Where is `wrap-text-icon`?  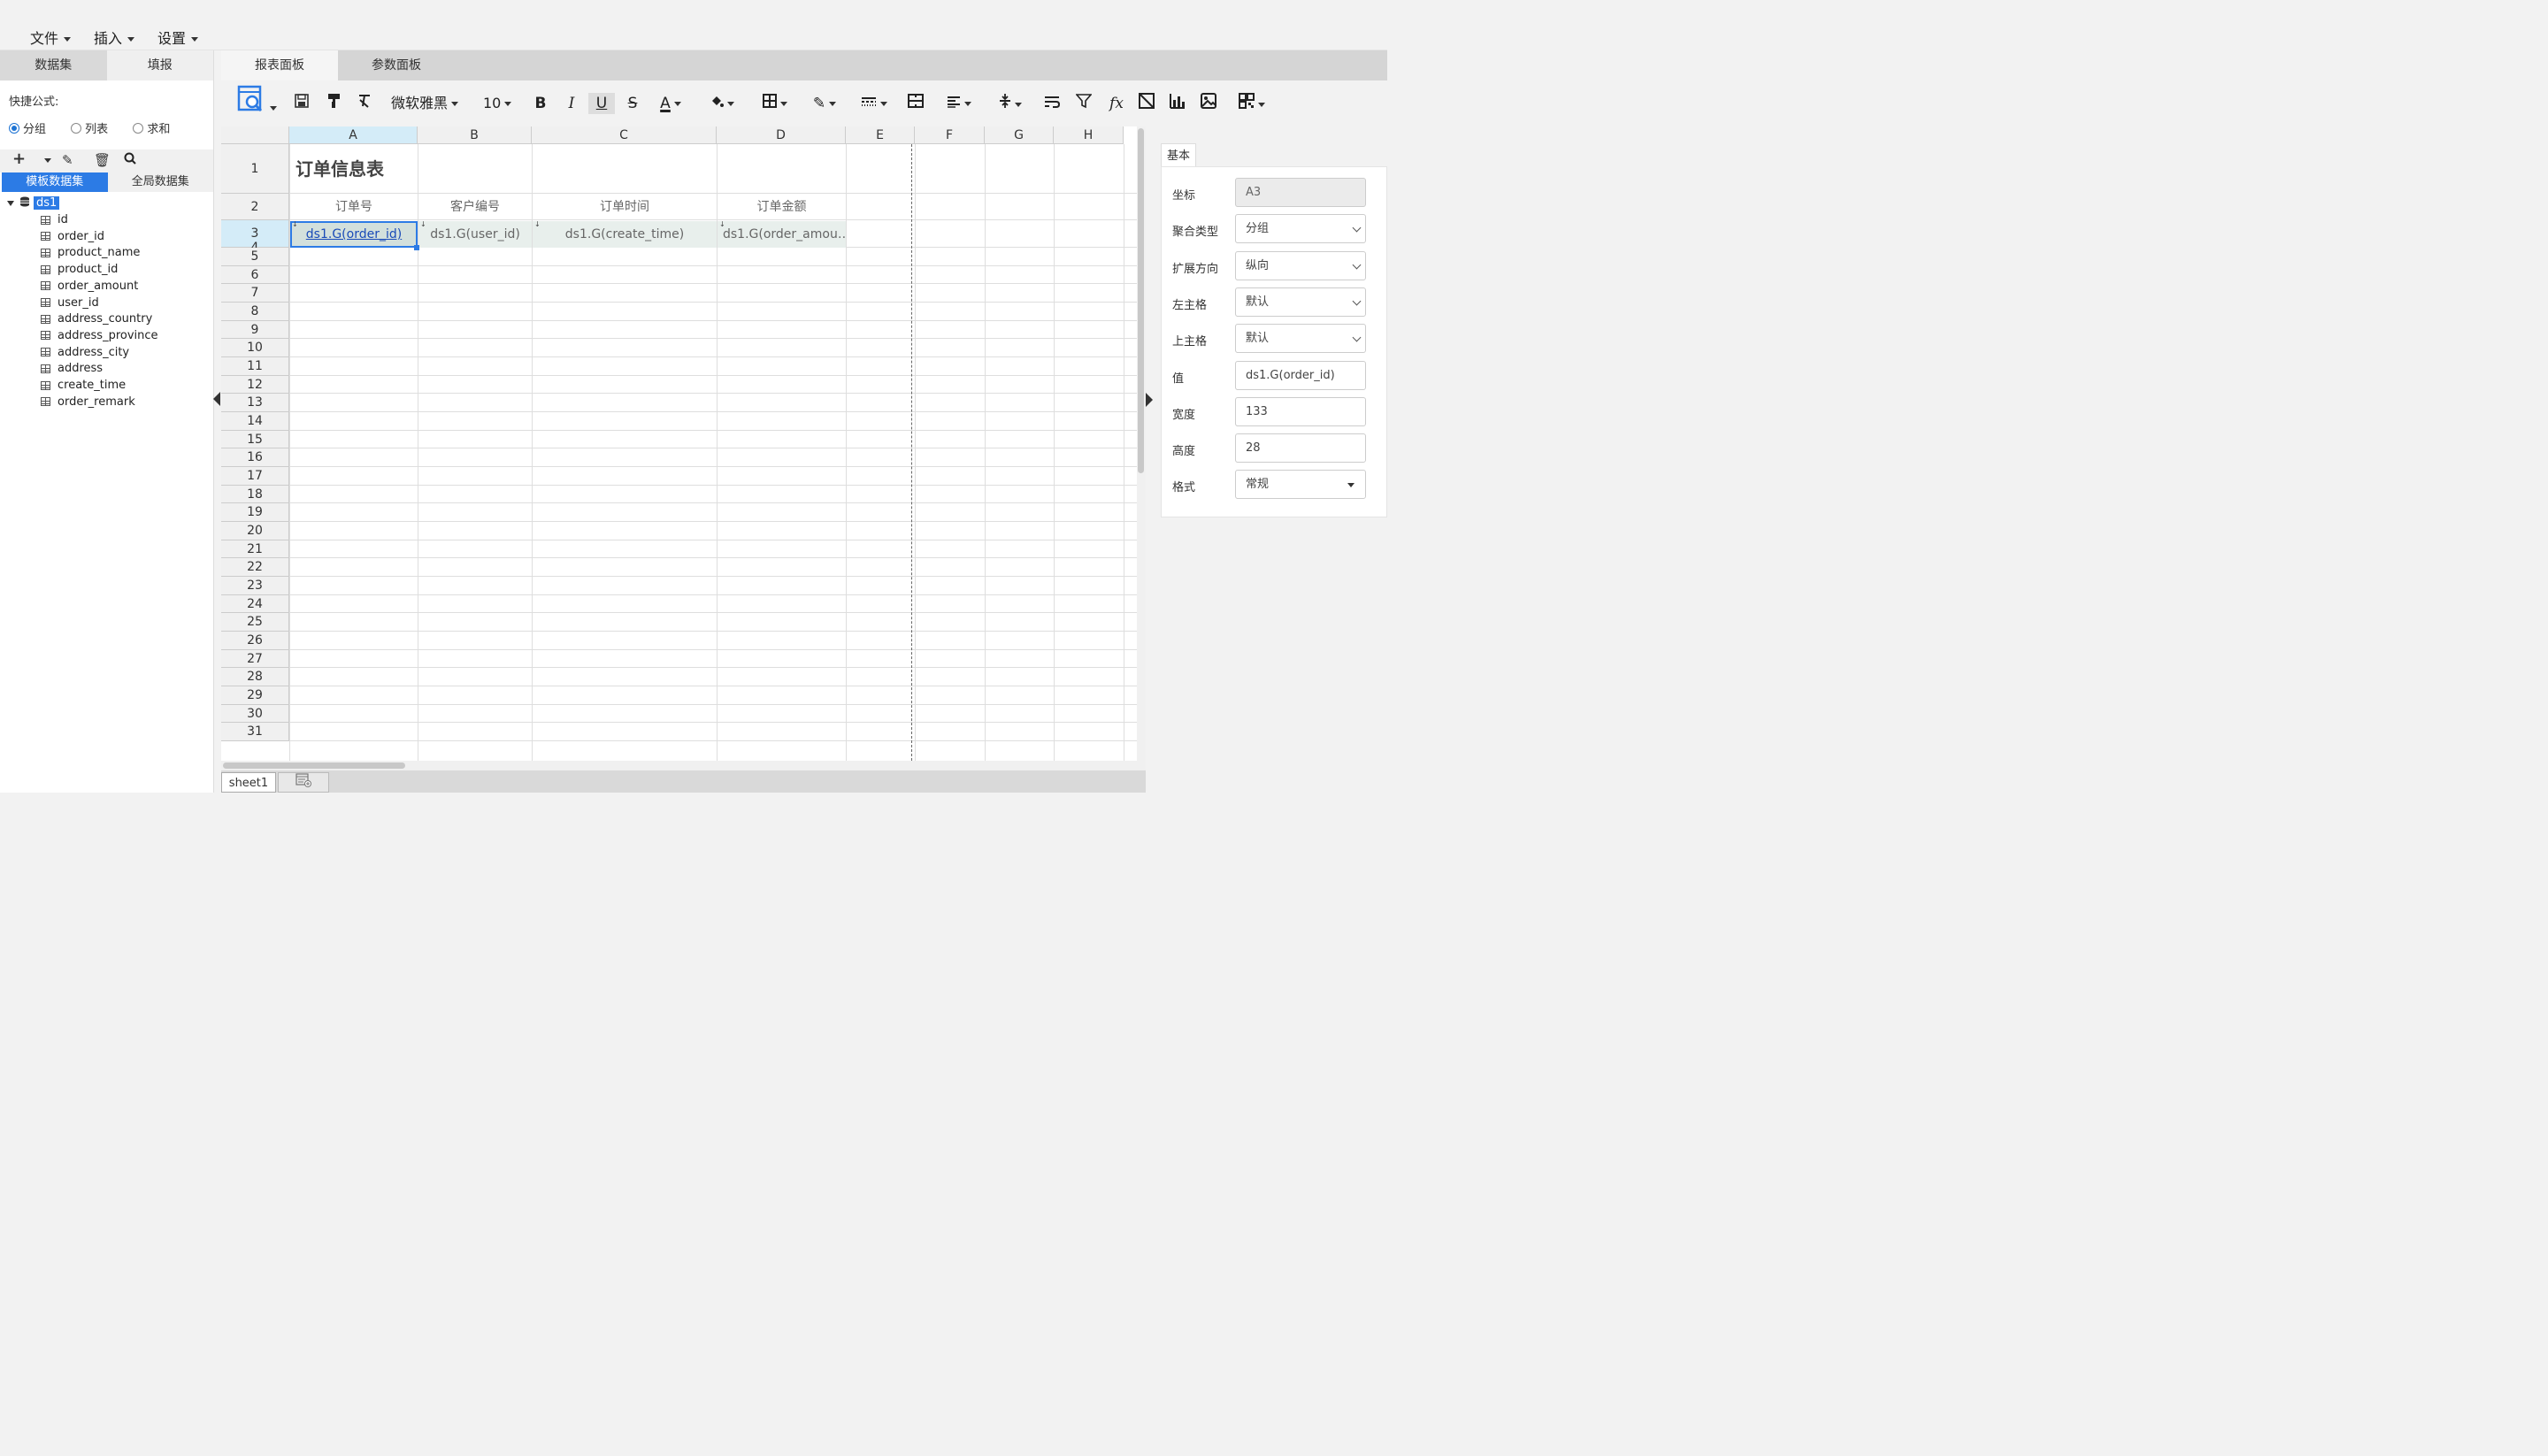
wrap-text-icon is located at coordinates (1052, 103).